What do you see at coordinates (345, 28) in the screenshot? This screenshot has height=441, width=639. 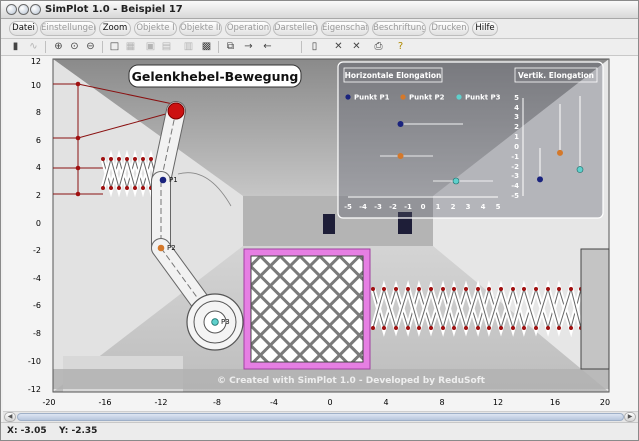 I see `menu-eigenschaft: Eigenschaft` at bounding box center [345, 28].